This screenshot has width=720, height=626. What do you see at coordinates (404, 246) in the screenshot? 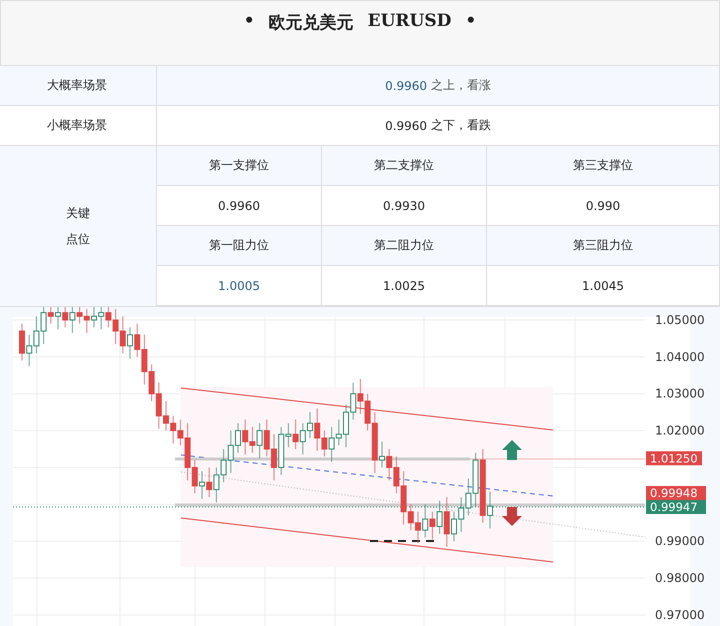
I see `level-header: 第二阻力位` at bounding box center [404, 246].